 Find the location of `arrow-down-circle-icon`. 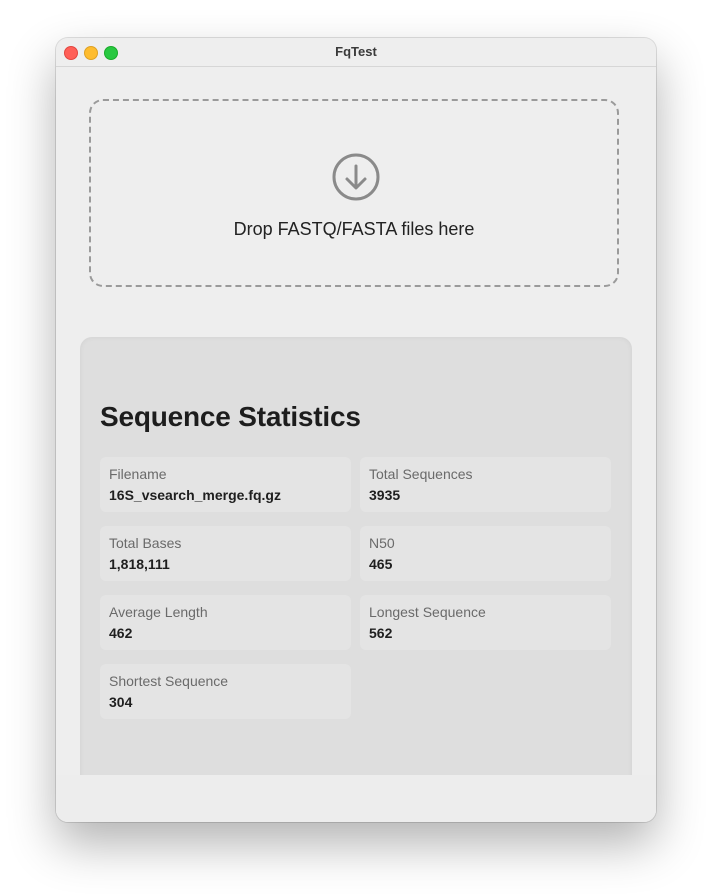

arrow-down-circle-icon is located at coordinates (356, 177).